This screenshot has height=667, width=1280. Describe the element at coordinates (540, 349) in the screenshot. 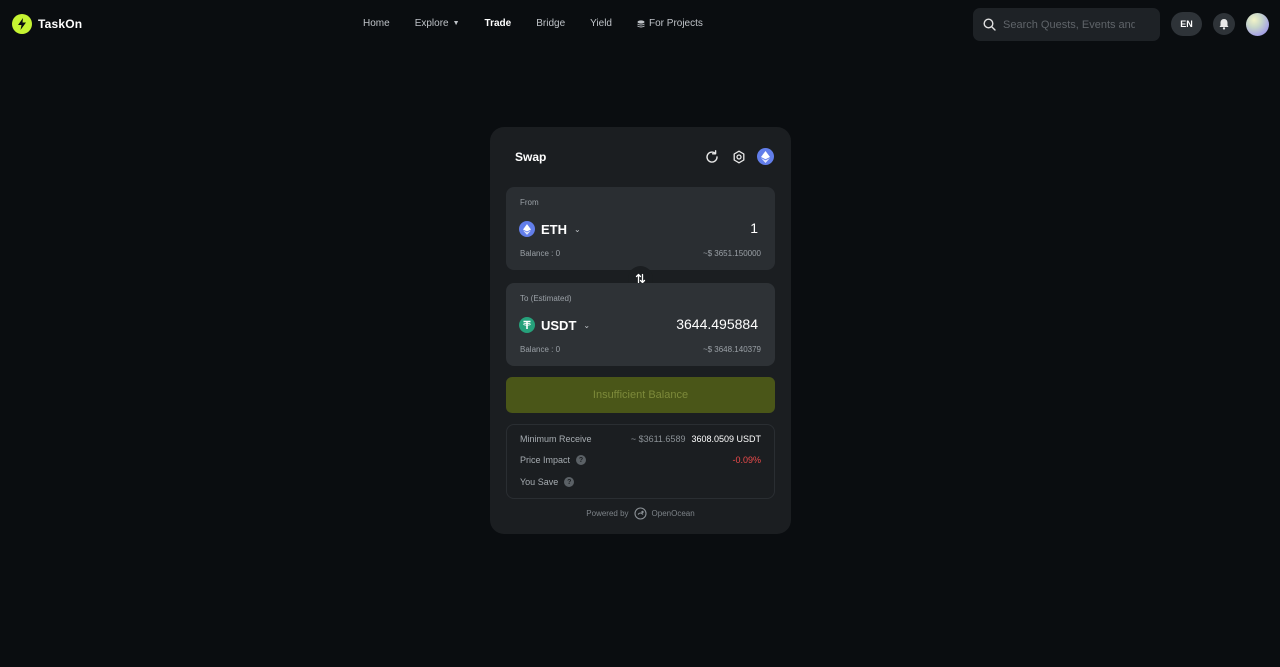

I see `to-balance: Balance : 0` at that location.